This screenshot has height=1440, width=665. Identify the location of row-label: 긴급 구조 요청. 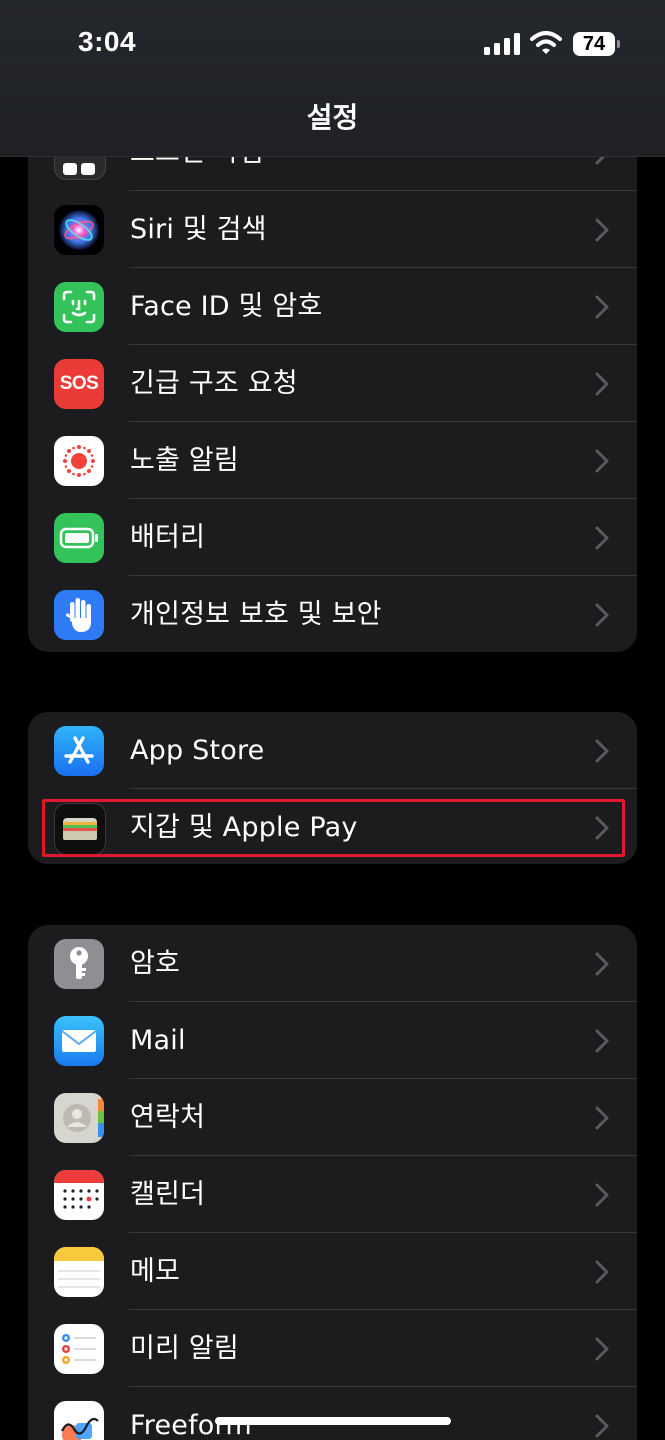
(214, 383).